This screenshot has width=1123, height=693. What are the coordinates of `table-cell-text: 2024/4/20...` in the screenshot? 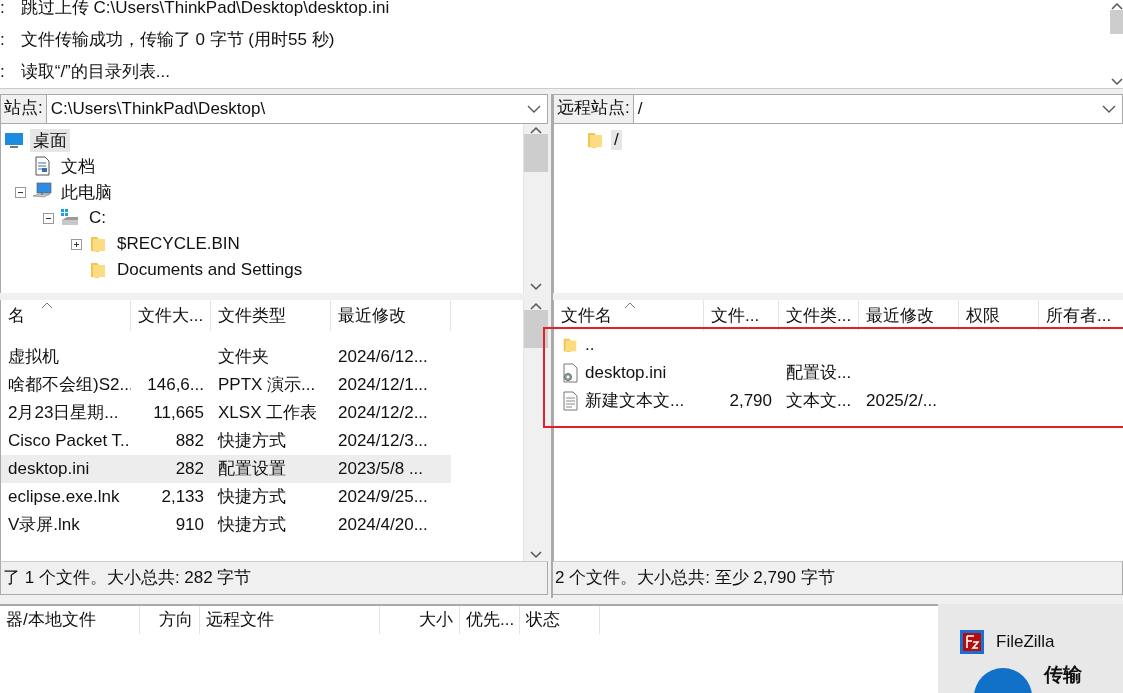 It's located at (383, 525).